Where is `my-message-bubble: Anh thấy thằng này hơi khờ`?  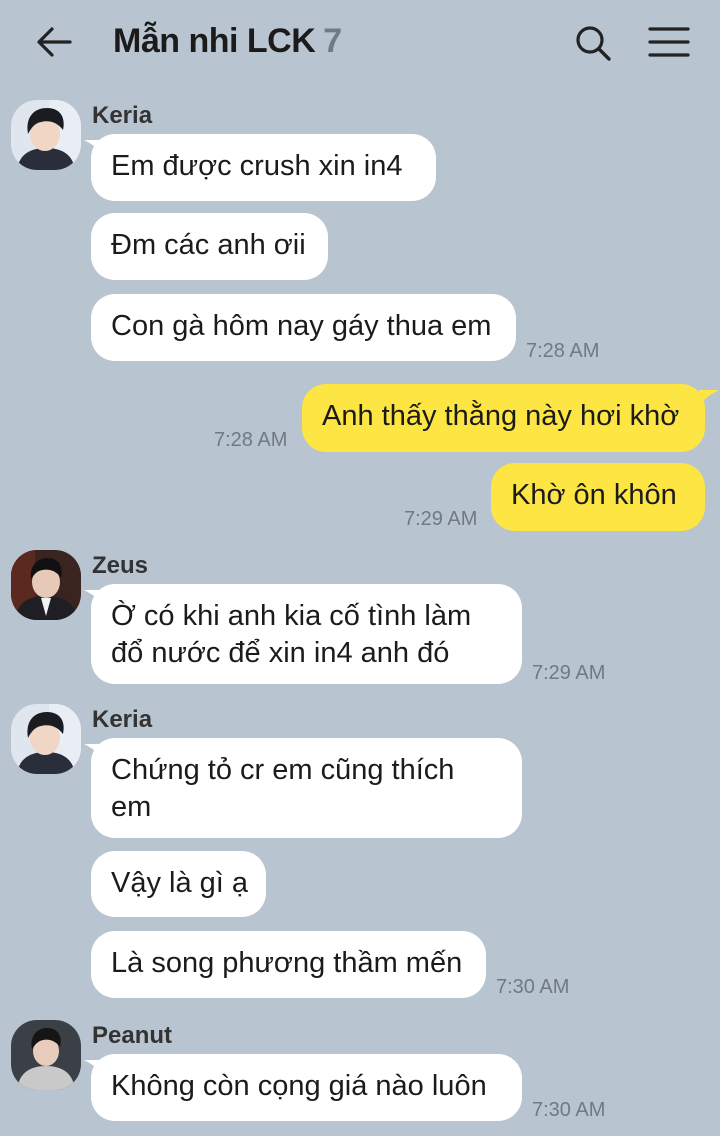
my-message-bubble: Anh thấy thằng này hơi khờ is located at coordinates (503, 418).